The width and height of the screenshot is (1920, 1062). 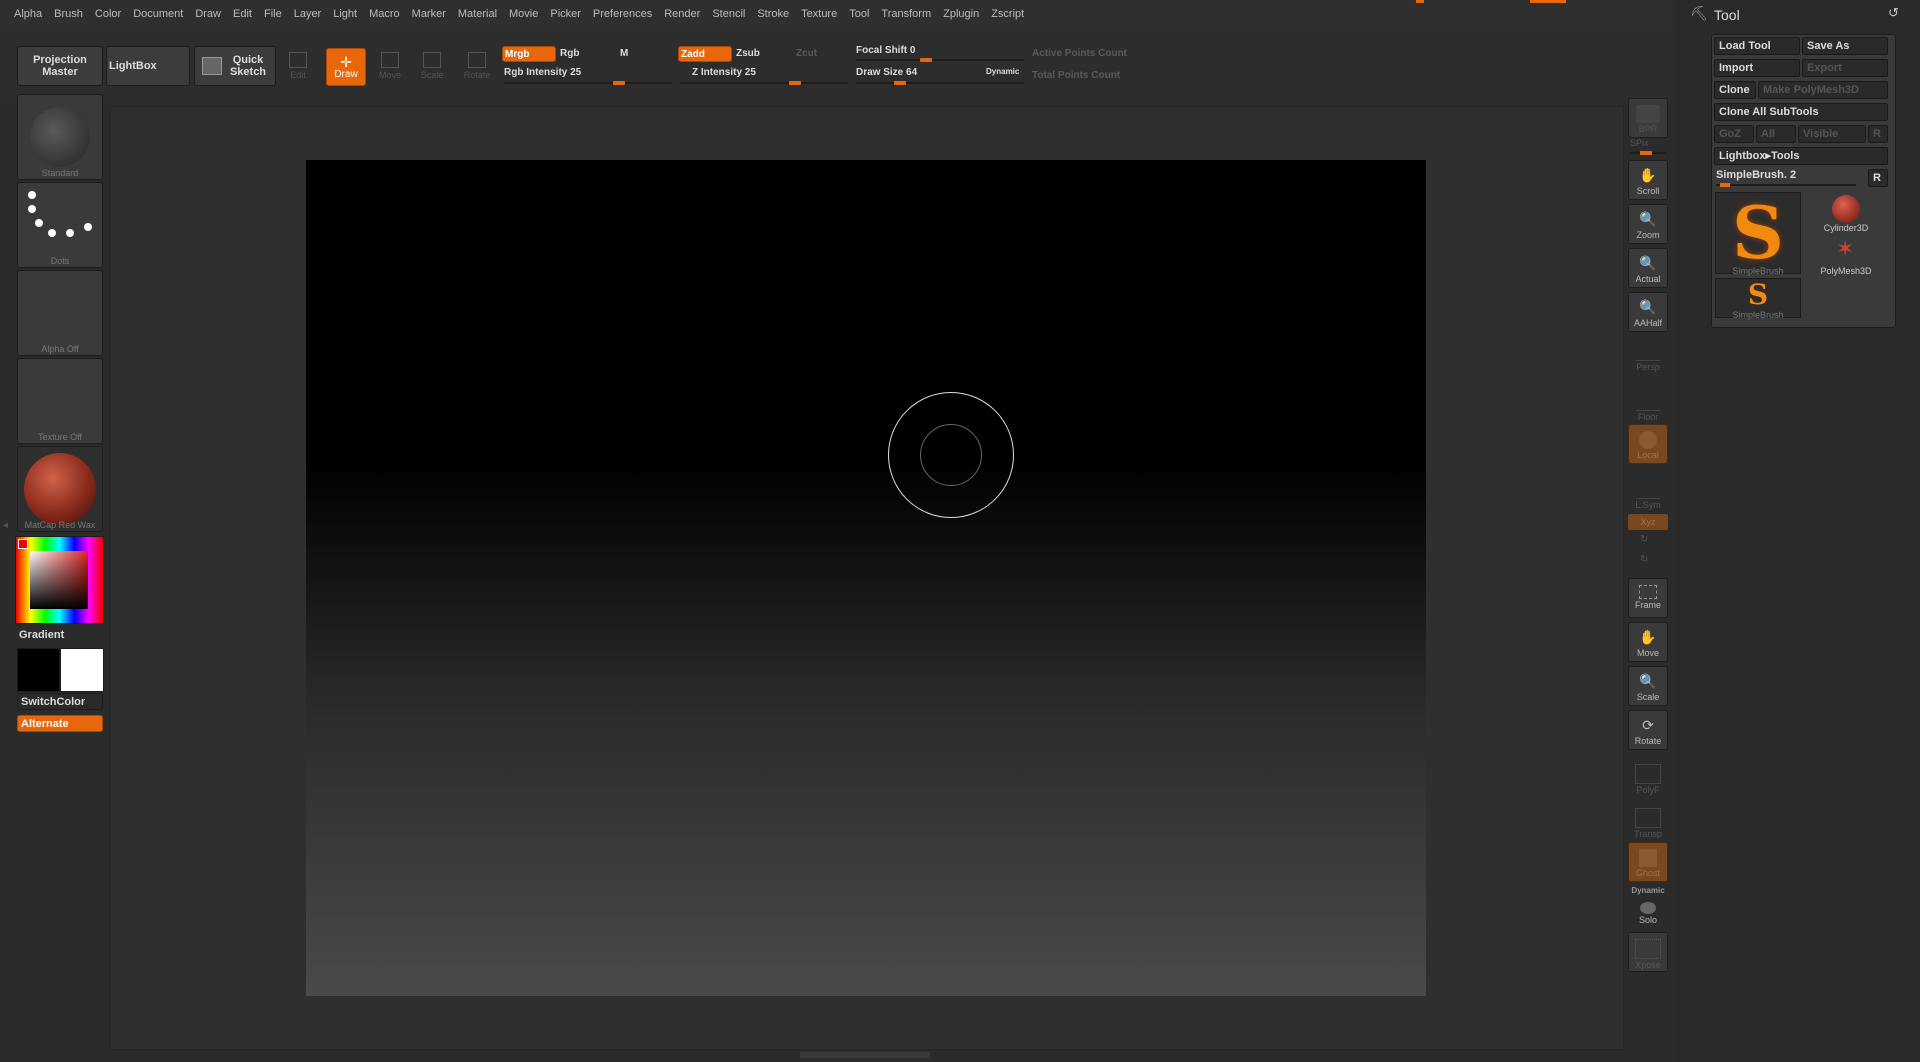 What do you see at coordinates (529, 54) in the screenshot?
I see `mrgb-button: Mrgb` at bounding box center [529, 54].